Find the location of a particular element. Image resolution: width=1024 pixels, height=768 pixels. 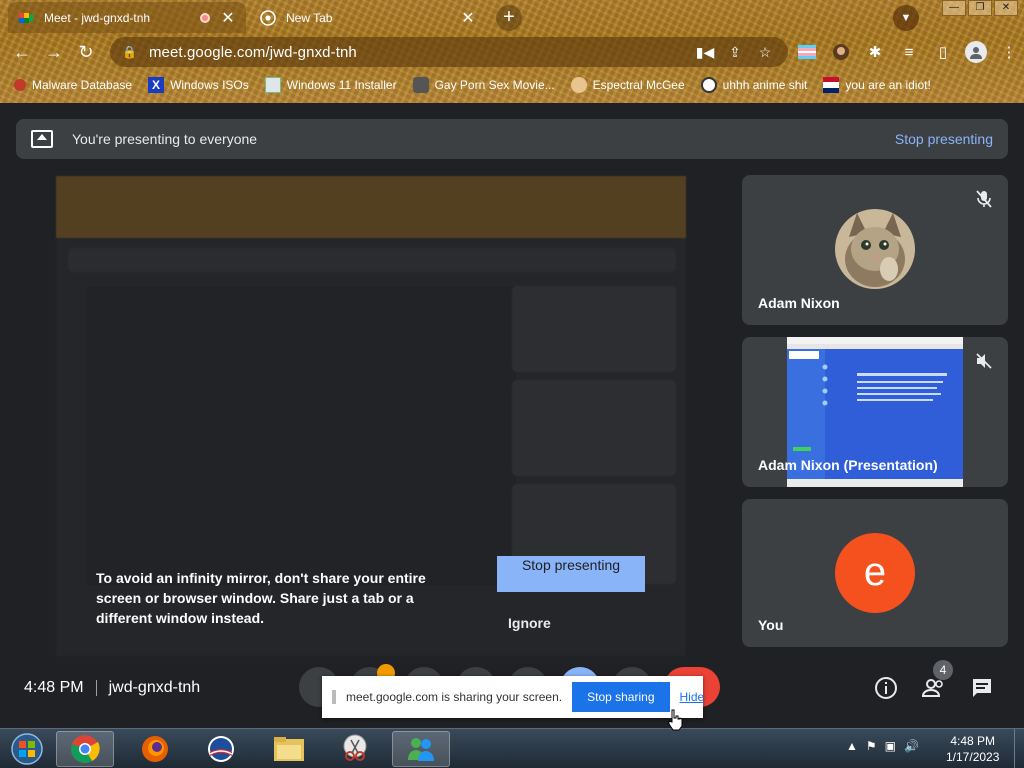

scissors-icon is located at coordinates (355, 747).